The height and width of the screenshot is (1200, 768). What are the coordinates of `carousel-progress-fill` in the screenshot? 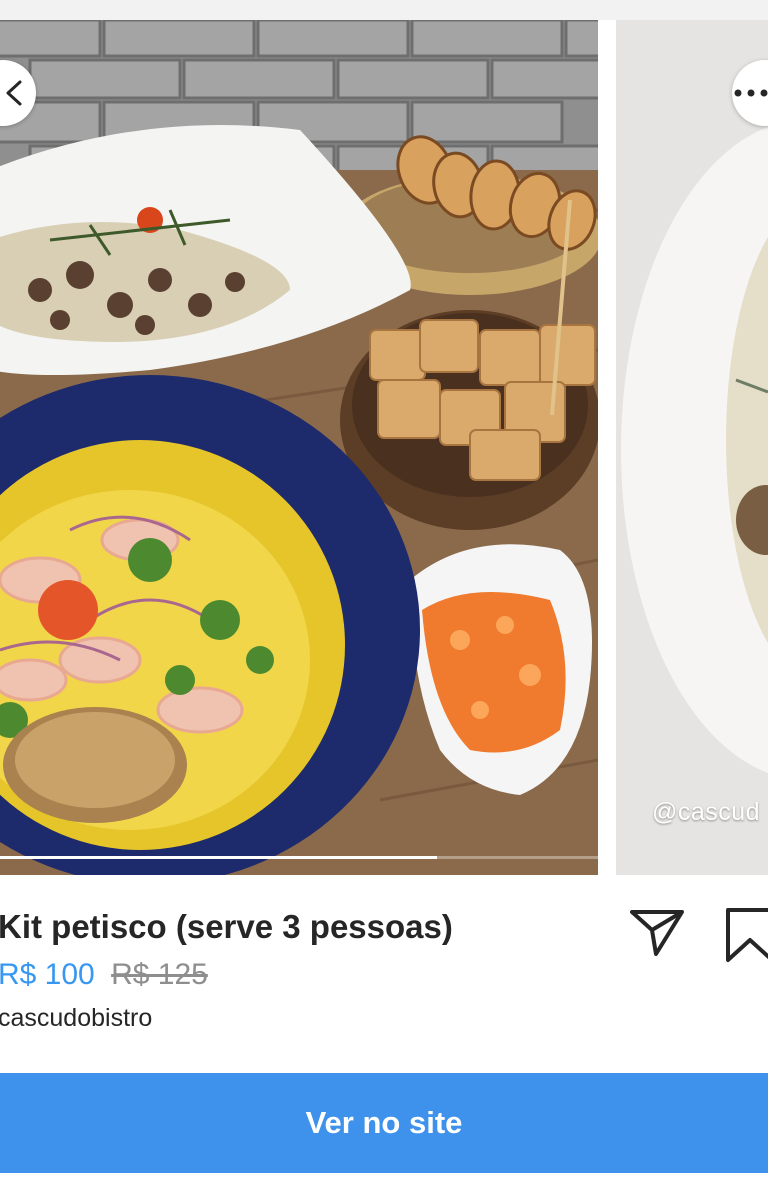 It's located at (218, 857).